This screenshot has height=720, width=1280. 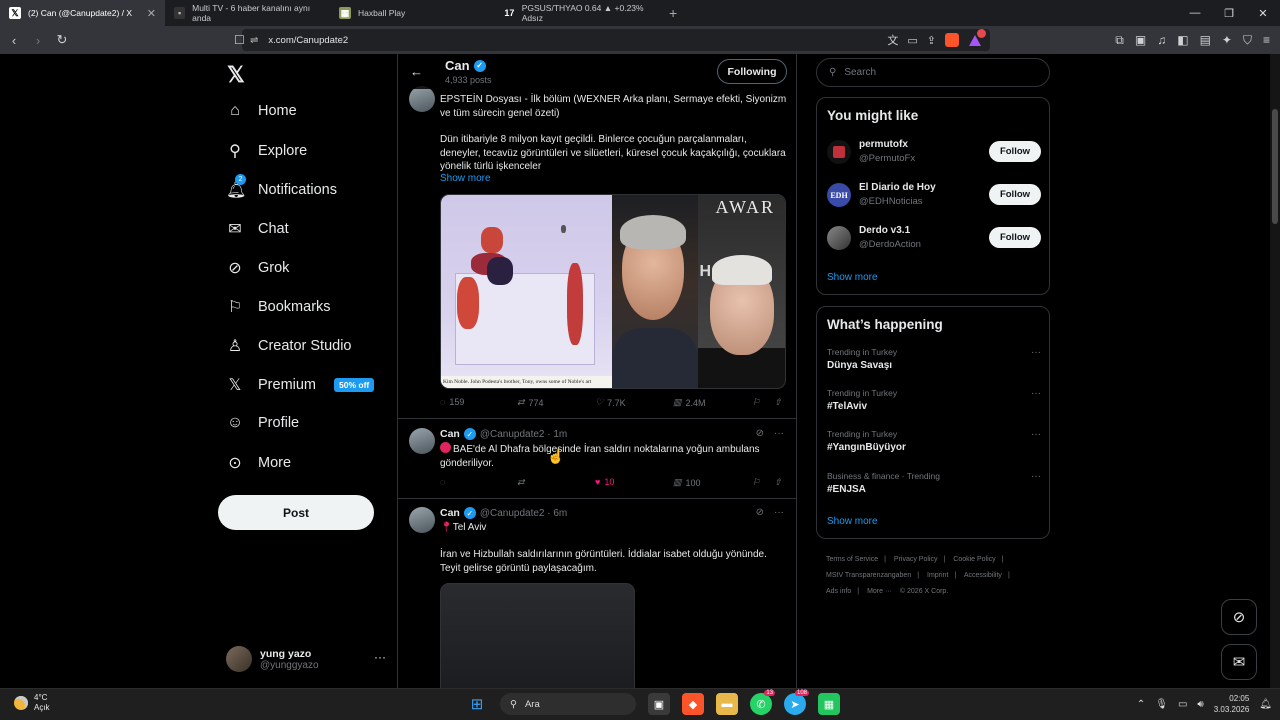 What do you see at coordinates (934, 444) in the screenshot?
I see `trend-item: Trending in Turkey #YangınBüyüyor ···` at bounding box center [934, 444].